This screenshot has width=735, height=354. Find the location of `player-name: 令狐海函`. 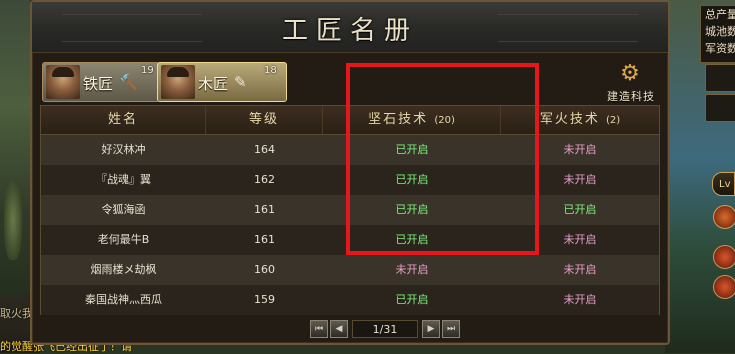

player-name: 令狐海函 is located at coordinates (123, 209).